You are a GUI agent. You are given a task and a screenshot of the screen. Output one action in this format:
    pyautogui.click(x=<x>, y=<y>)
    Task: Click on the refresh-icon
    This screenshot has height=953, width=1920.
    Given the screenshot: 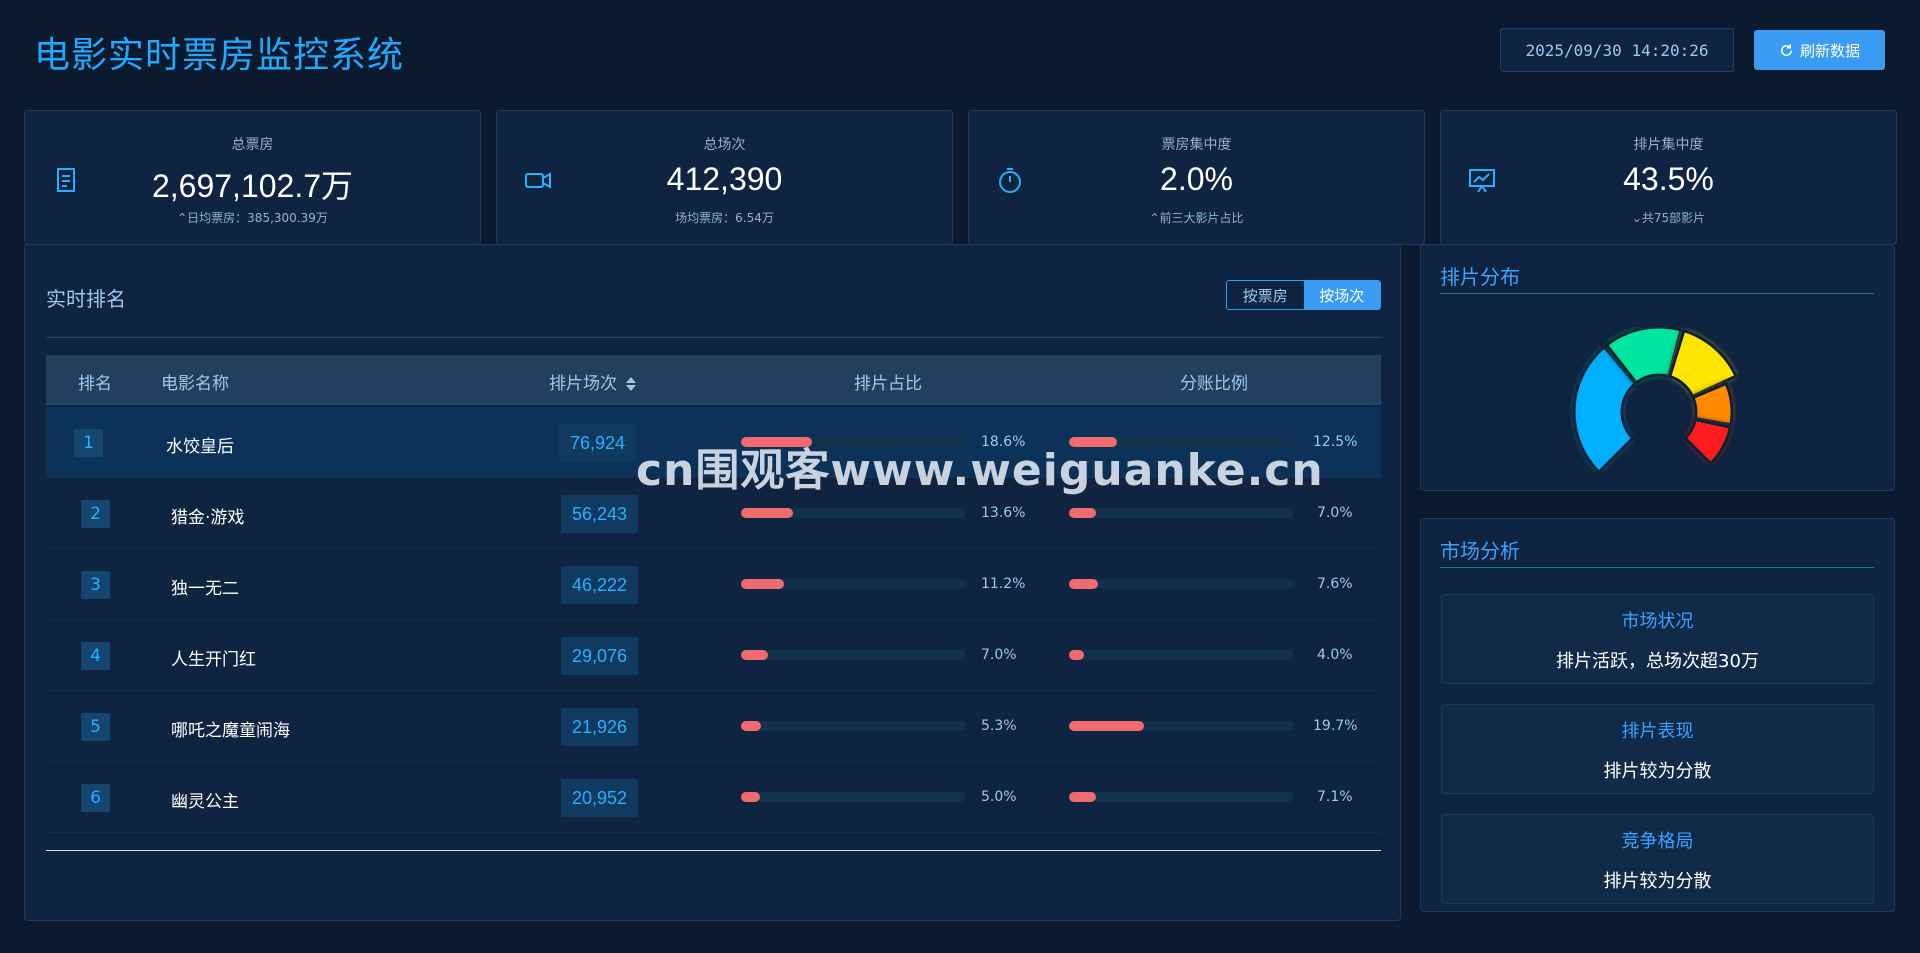 What is the action you would take?
    pyautogui.click(x=1786, y=49)
    